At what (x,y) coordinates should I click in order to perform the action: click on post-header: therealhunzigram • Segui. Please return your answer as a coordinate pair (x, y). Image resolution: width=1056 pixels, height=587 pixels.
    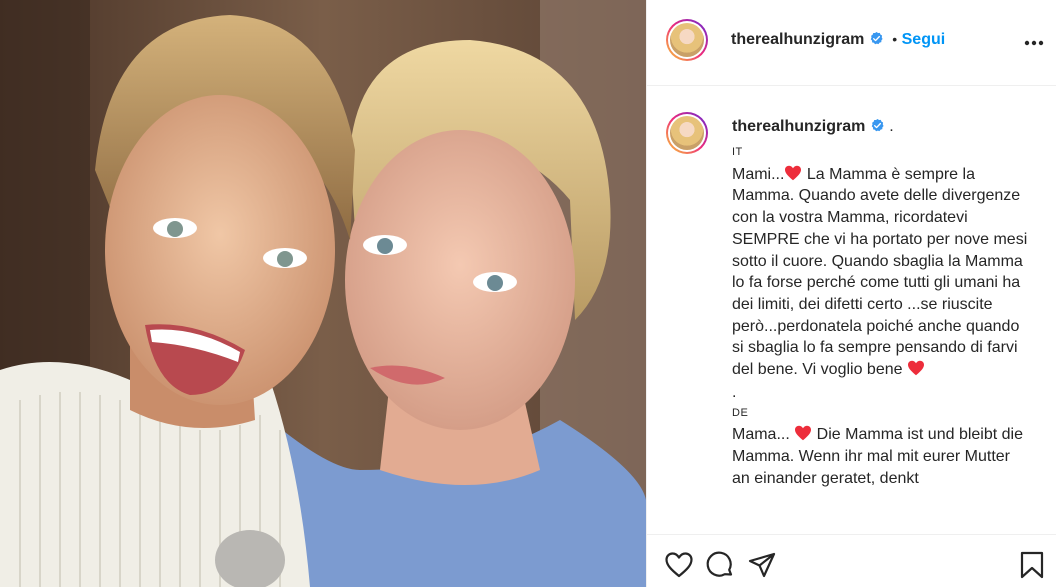
    Looking at the image, I should click on (851, 43).